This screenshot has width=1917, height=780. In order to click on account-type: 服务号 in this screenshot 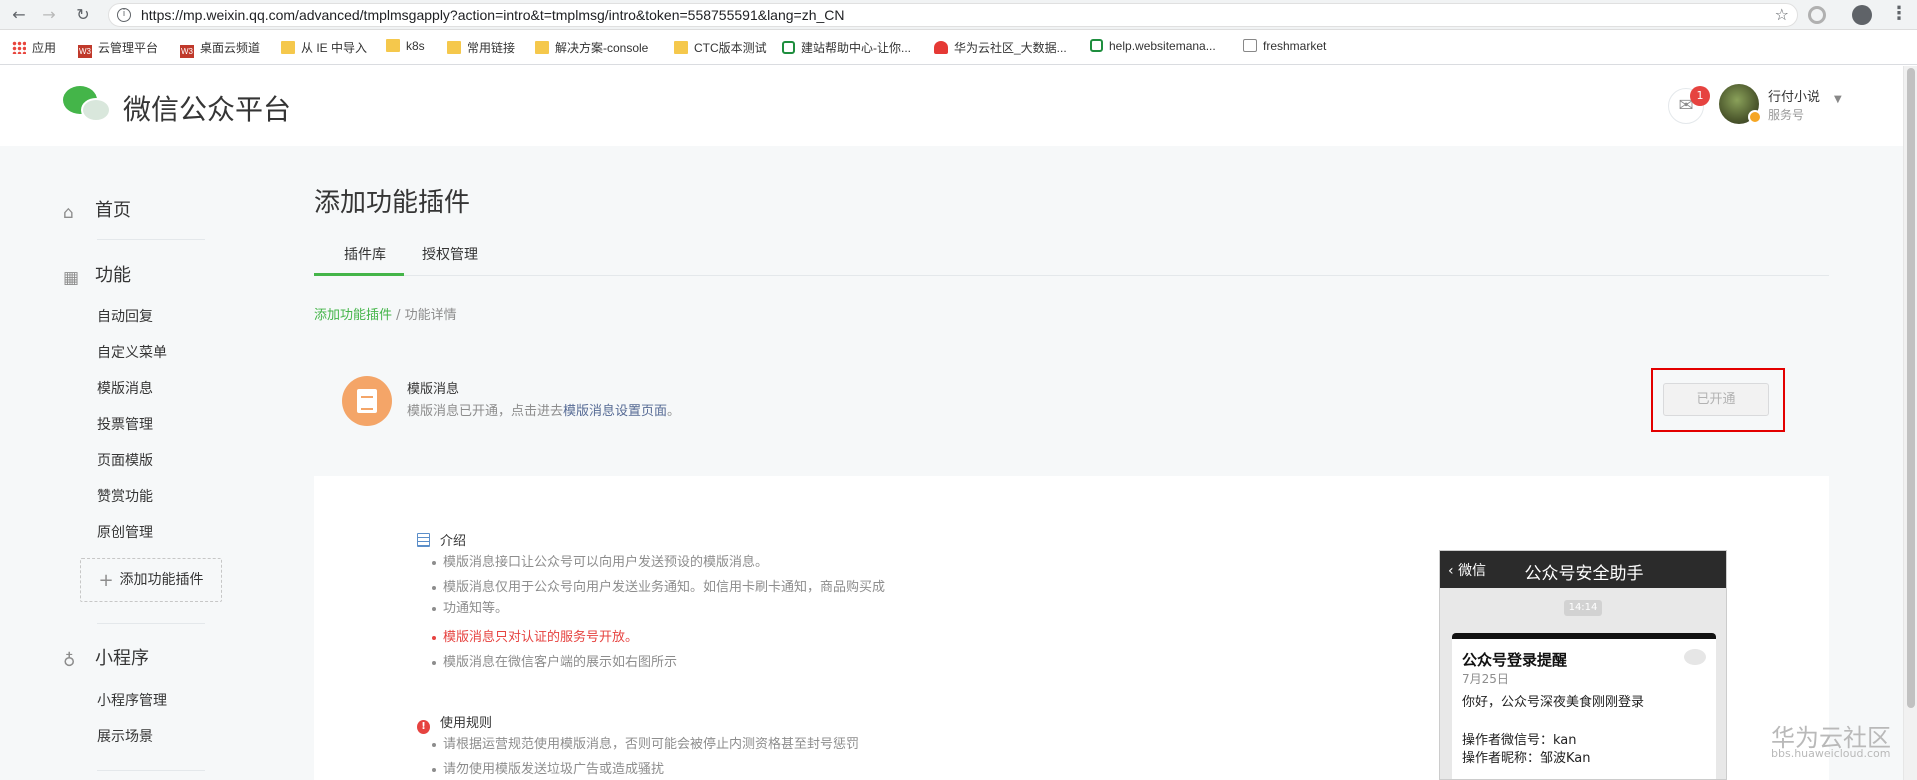, I will do `click(1786, 115)`.